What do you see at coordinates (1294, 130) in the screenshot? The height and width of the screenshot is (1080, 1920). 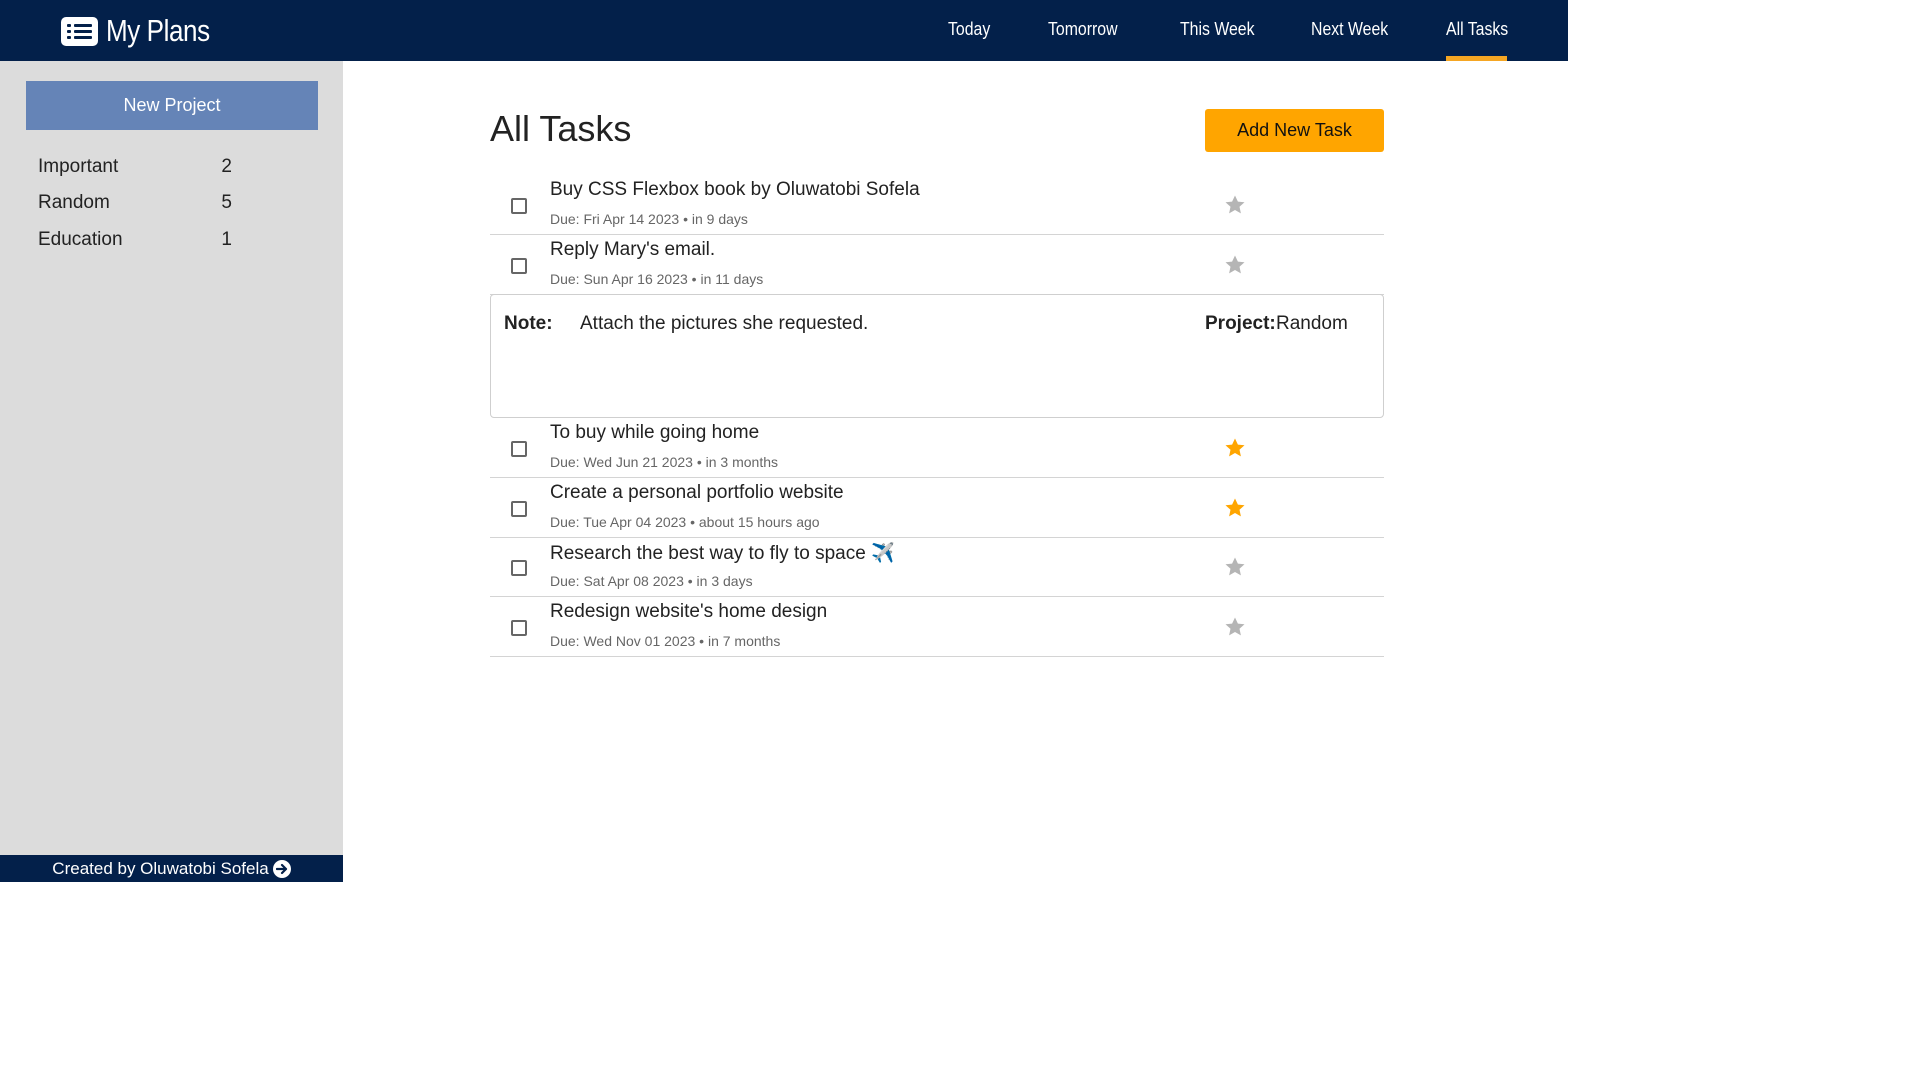 I see `add-new-task-button: Add New Task` at bounding box center [1294, 130].